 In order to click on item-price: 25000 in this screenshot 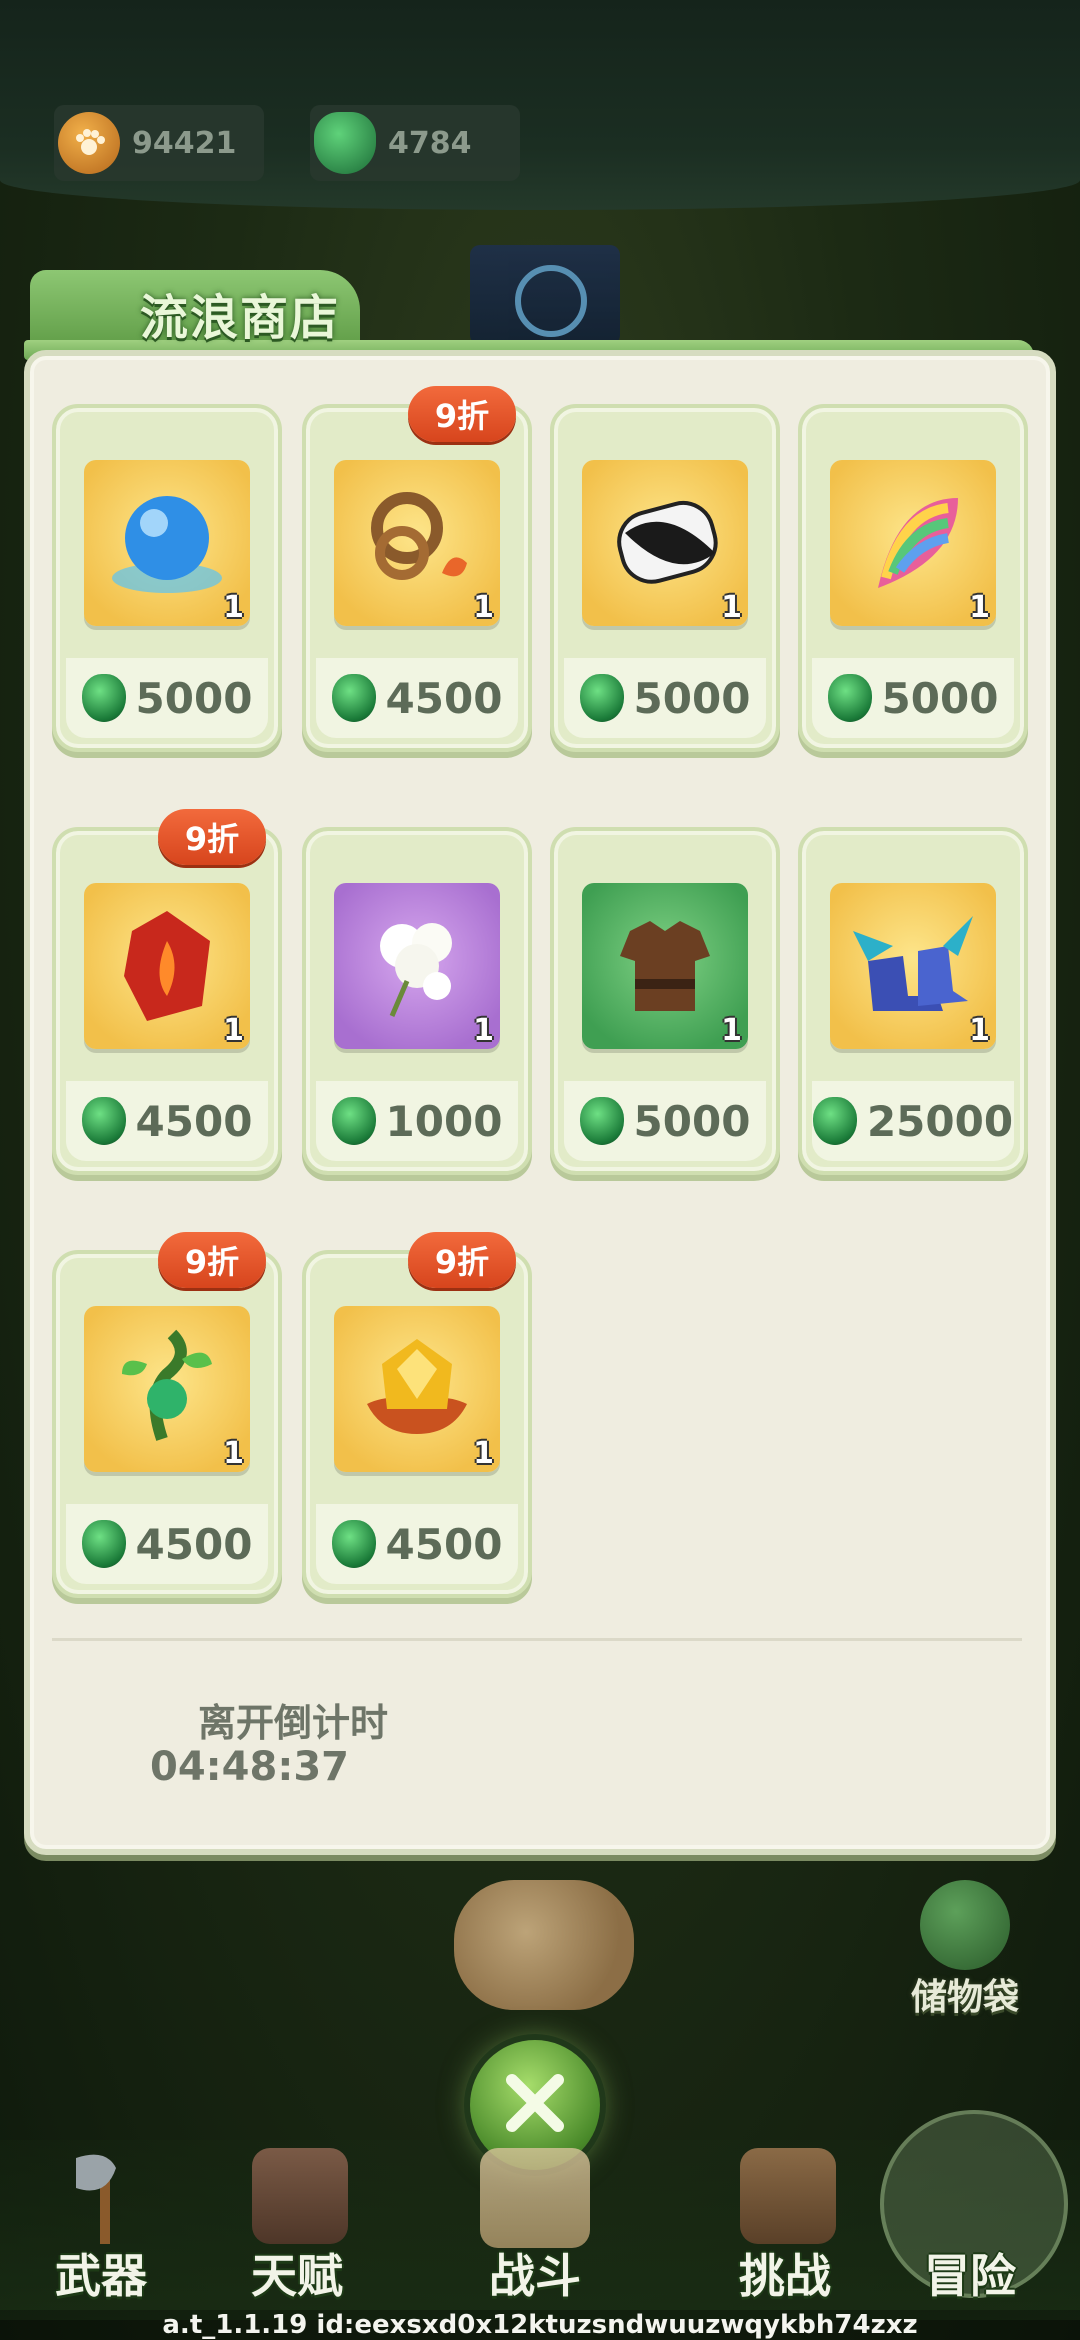, I will do `click(940, 1121)`.